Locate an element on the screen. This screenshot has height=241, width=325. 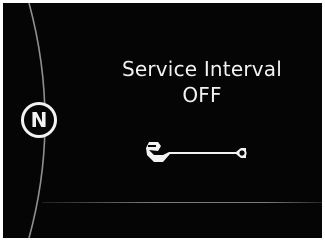
wrench-icon is located at coordinates (196, 152).